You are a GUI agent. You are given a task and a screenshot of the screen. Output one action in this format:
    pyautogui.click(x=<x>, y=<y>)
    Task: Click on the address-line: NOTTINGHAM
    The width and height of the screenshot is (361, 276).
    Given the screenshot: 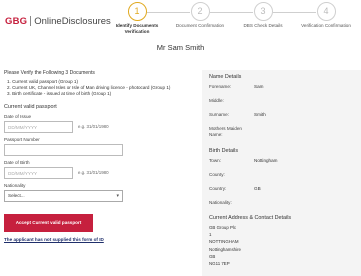 What is the action you would take?
    pyautogui.click(x=224, y=242)
    